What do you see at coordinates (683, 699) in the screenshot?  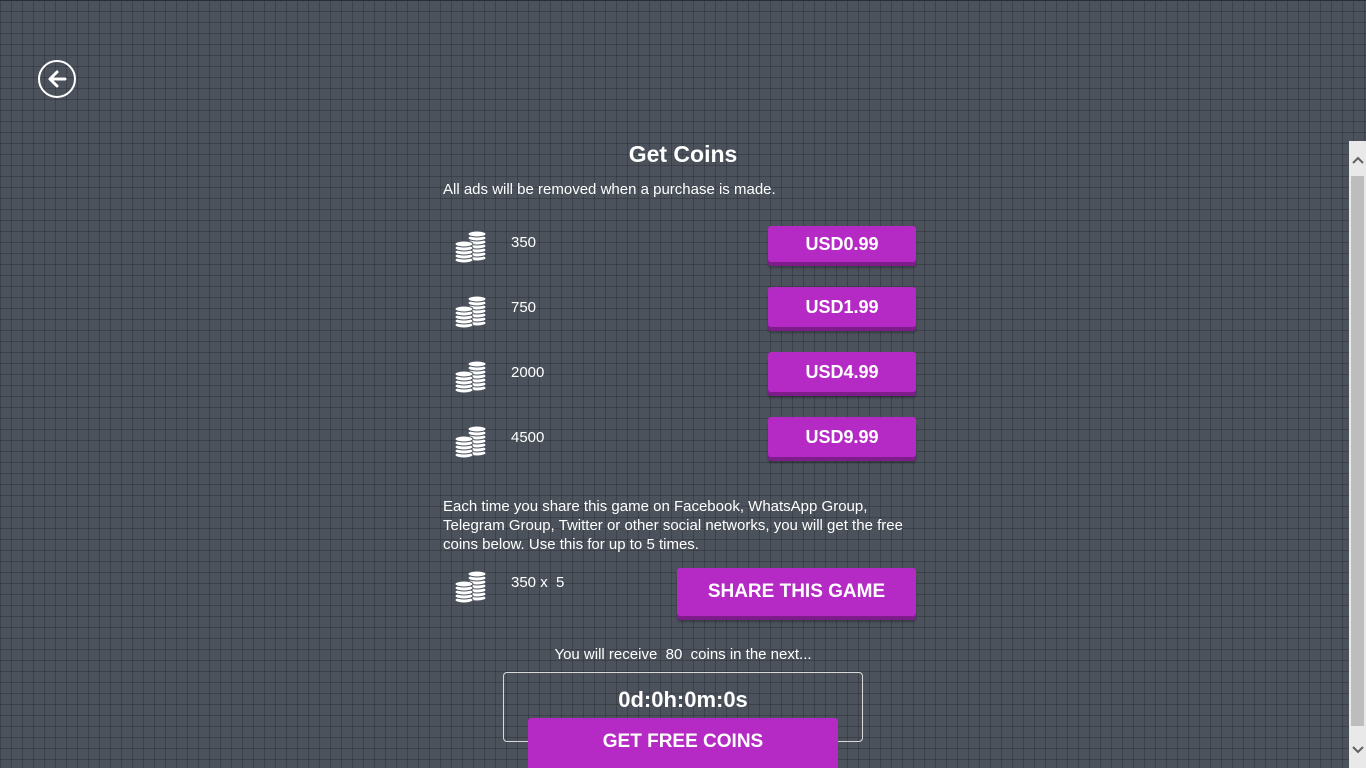 I see `countdown-timer: 0d:0h:0m:0s` at bounding box center [683, 699].